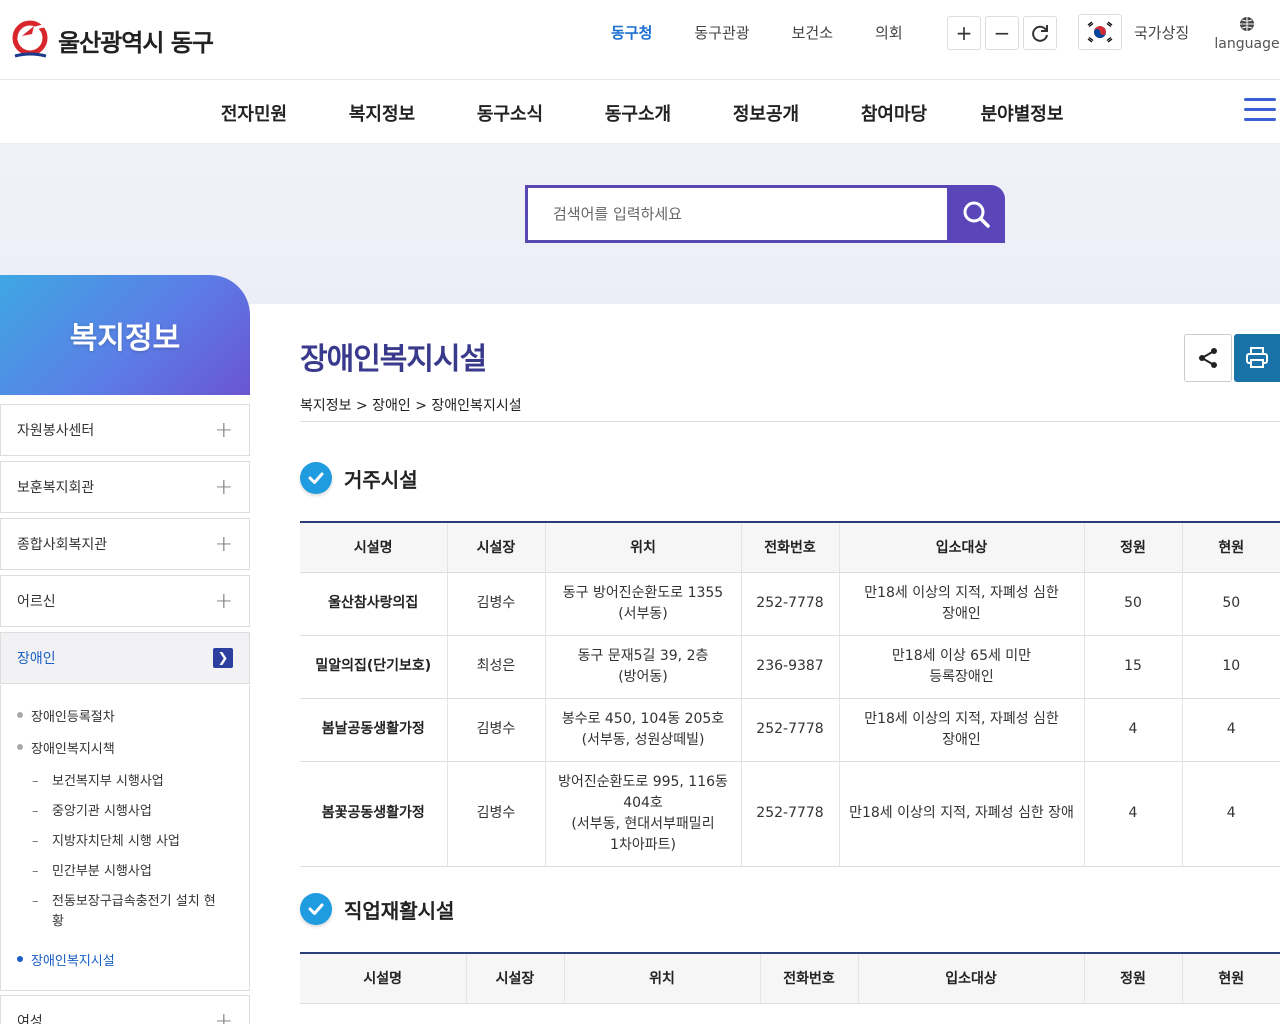 Image resolution: width=1280 pixels, height=1024 pixels. What do you see at coordinates (812, 32) in the screenshot?
I see `top-nav-health-center: 보건소` at bounding box center [812, 32].